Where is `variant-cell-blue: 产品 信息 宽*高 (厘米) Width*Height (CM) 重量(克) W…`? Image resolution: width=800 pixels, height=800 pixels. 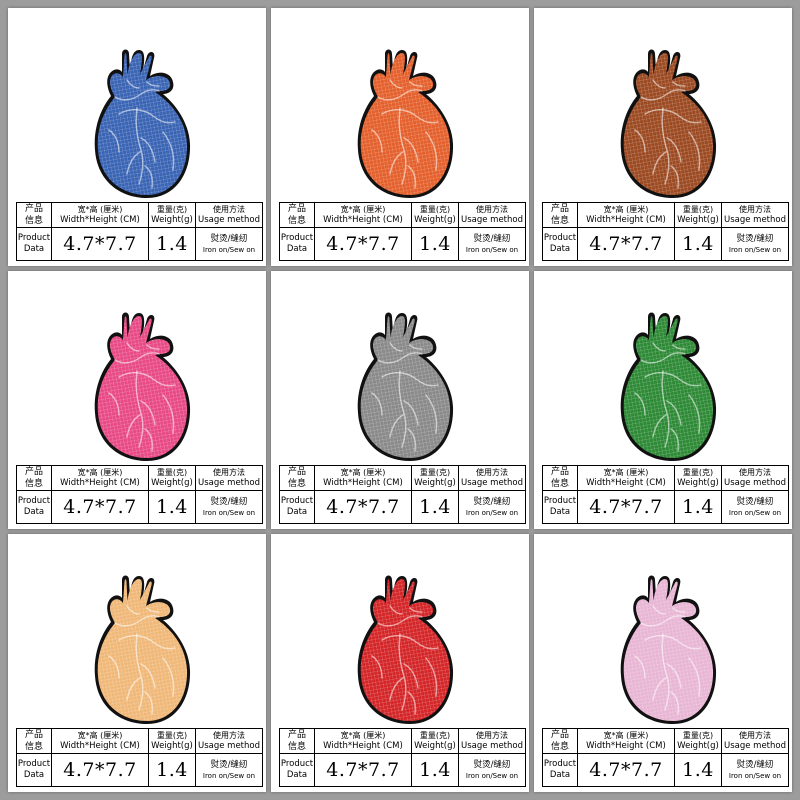 variant-cell-blue: 产品 信息 宽*高 (厘米) Width*Height (CM) 重量(克) W… is located at coordinates (137, 137).